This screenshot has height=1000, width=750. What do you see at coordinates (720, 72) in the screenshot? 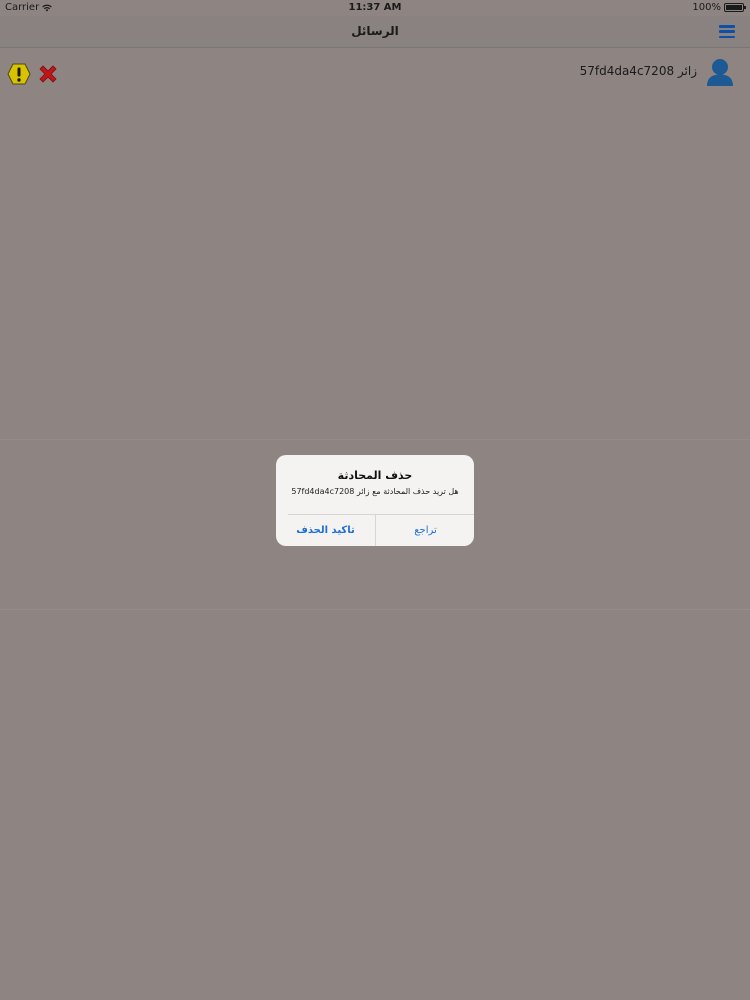
I see `user-avatar-icon` at bounding box center [720, 72].